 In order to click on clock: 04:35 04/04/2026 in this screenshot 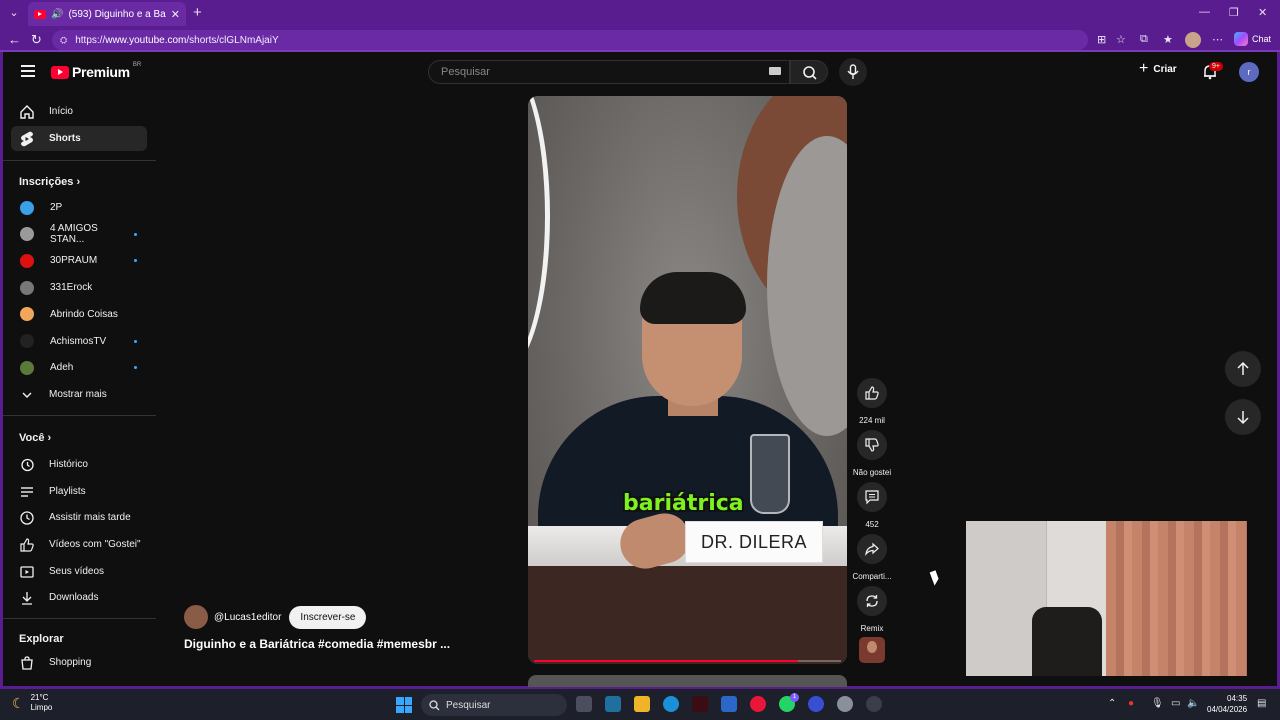, I will do `click(1227, 704)`.